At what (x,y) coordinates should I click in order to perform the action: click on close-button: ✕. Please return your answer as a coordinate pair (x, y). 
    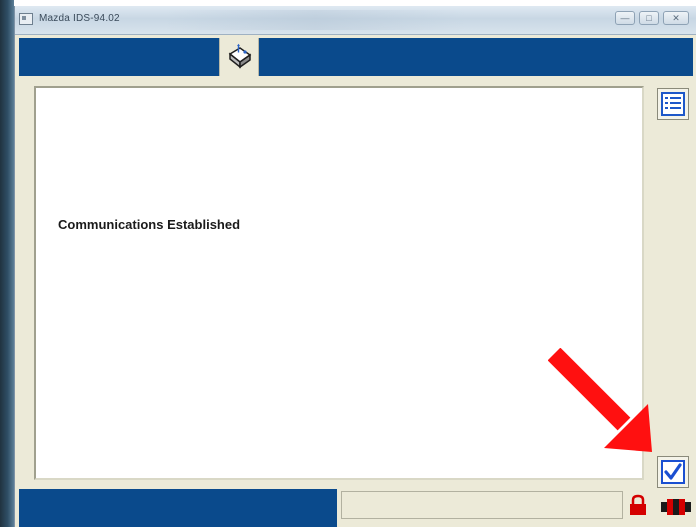
    Looking at the image, I should click on (676, 18).